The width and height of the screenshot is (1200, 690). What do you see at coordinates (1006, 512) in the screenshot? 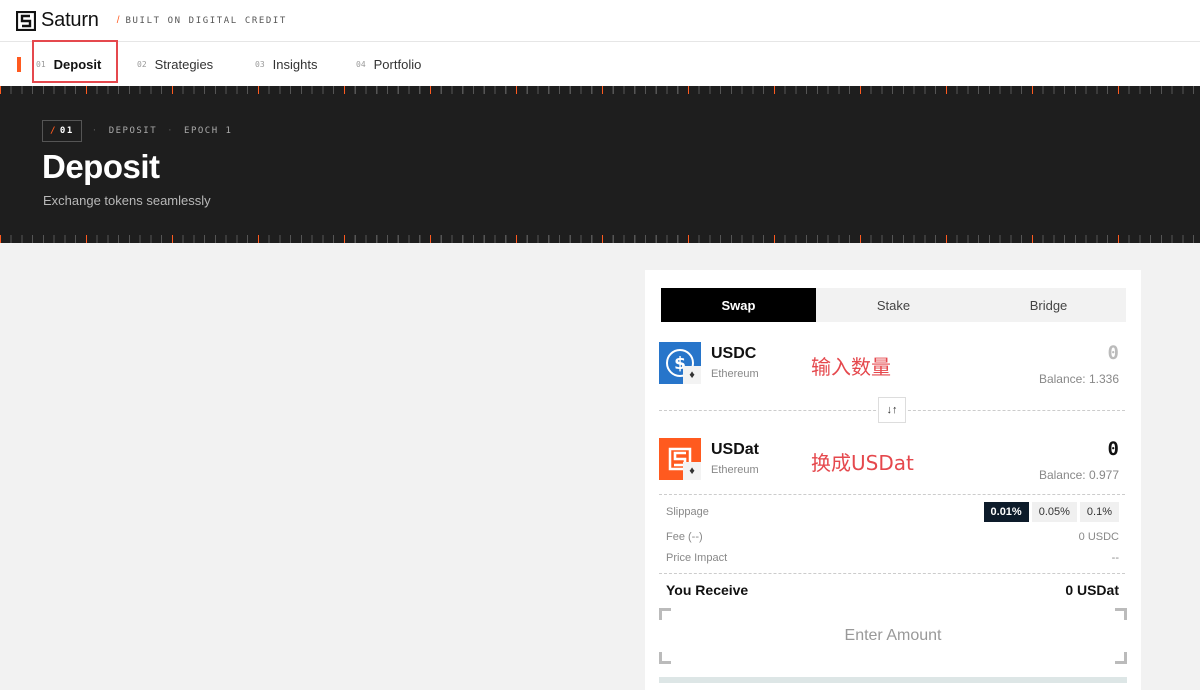
I see `slippage-option: 0.01%` at bounding box center [1006, 512].